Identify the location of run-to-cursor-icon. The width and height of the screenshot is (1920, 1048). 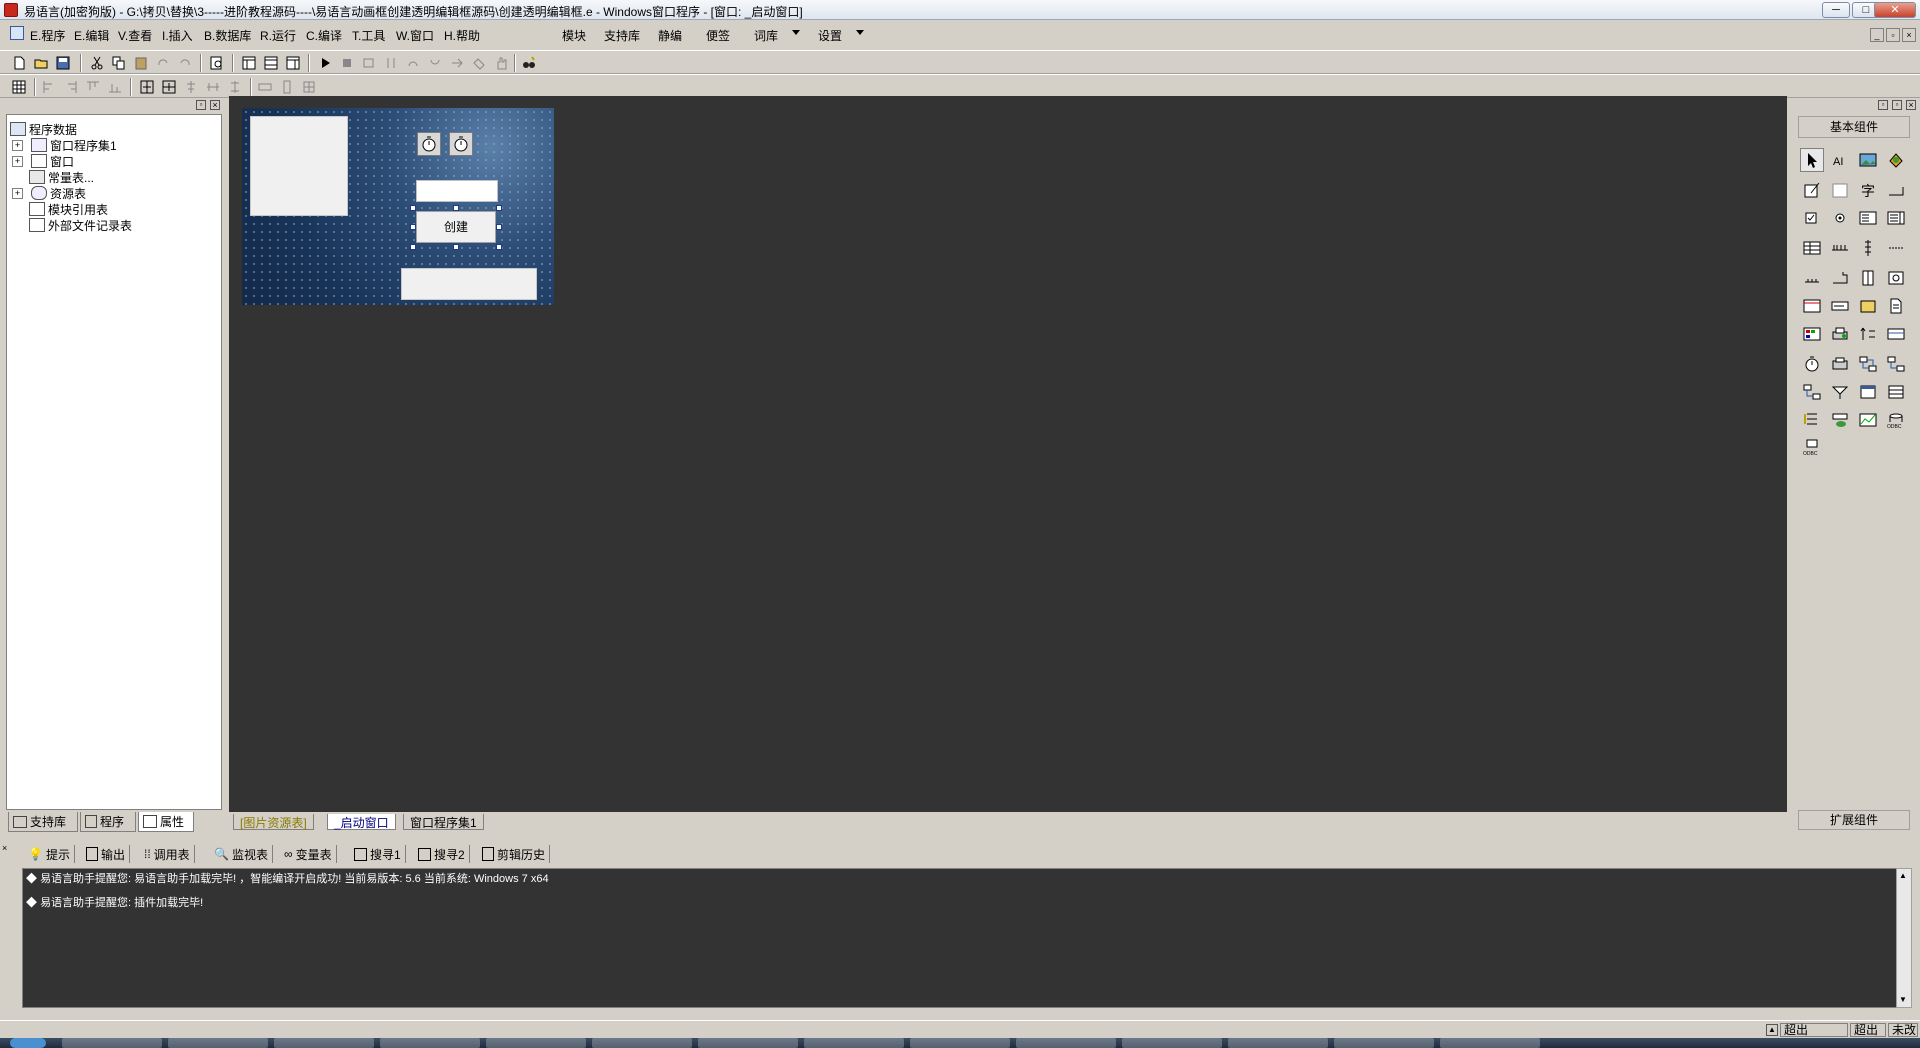
(457, 63).